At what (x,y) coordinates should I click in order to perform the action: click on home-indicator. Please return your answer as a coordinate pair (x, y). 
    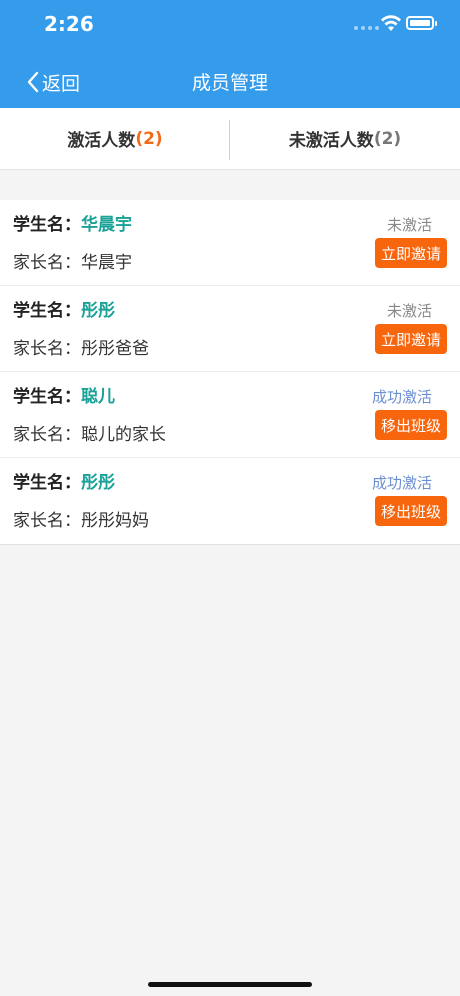
    Looking at the image, I should click on (230, 984).